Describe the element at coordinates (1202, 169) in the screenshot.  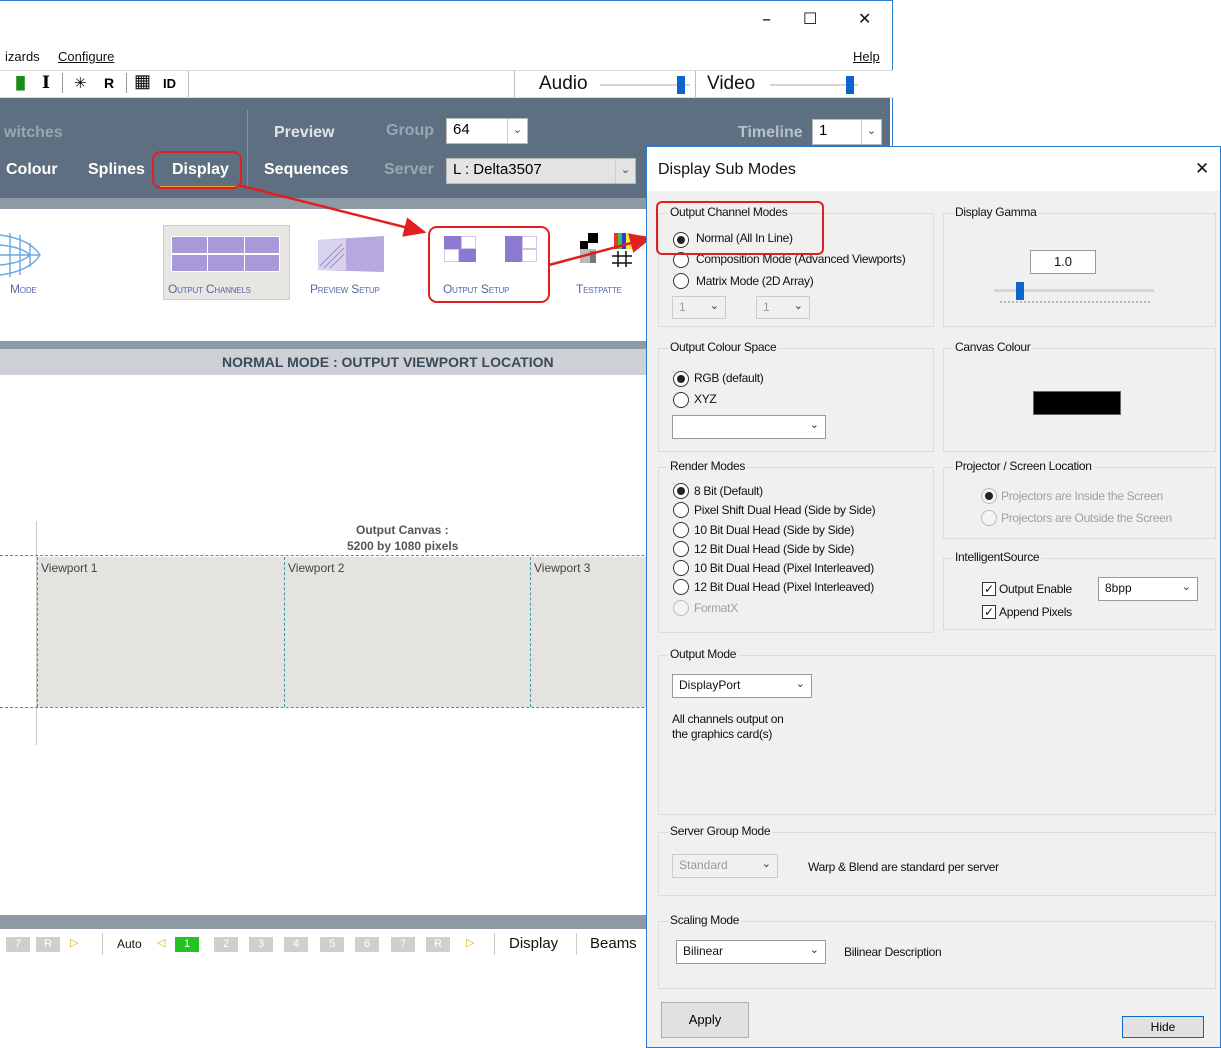
I see `dialog-close-icon: ✕` at that location.